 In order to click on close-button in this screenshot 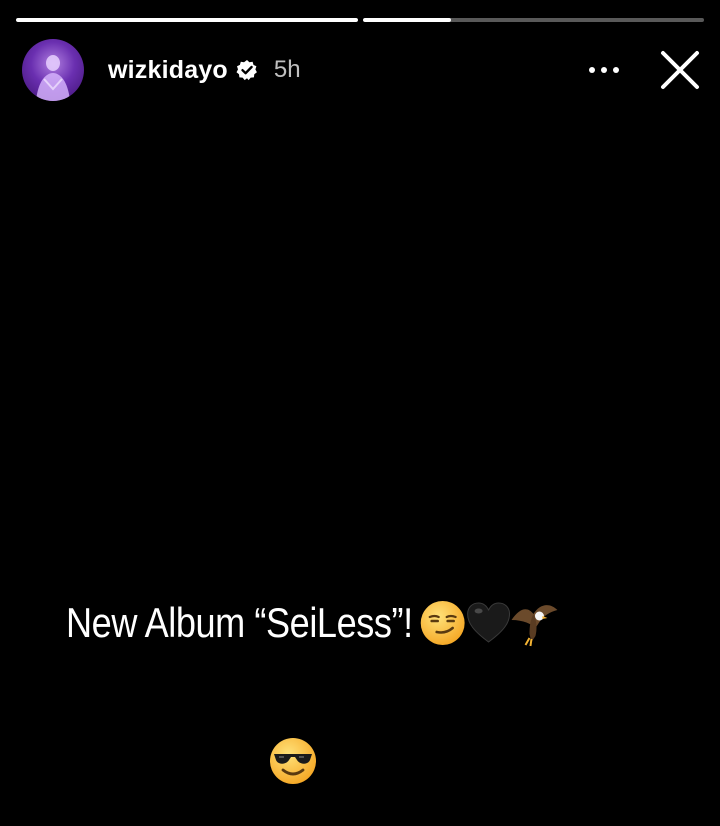, I will do `click(680, 70)`.